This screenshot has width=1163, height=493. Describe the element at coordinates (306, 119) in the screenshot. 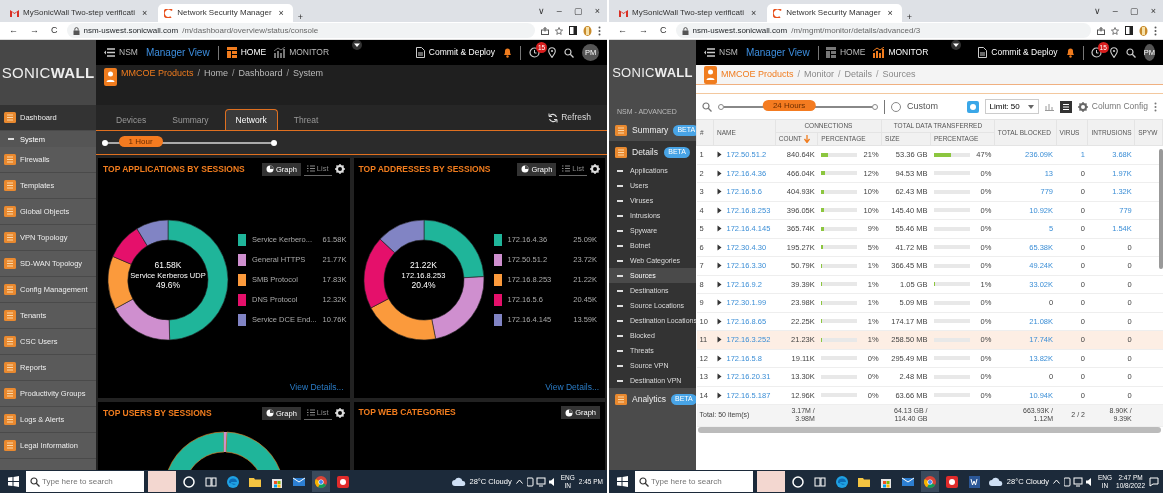

I see `dashboard-tab: Threat` at that location.